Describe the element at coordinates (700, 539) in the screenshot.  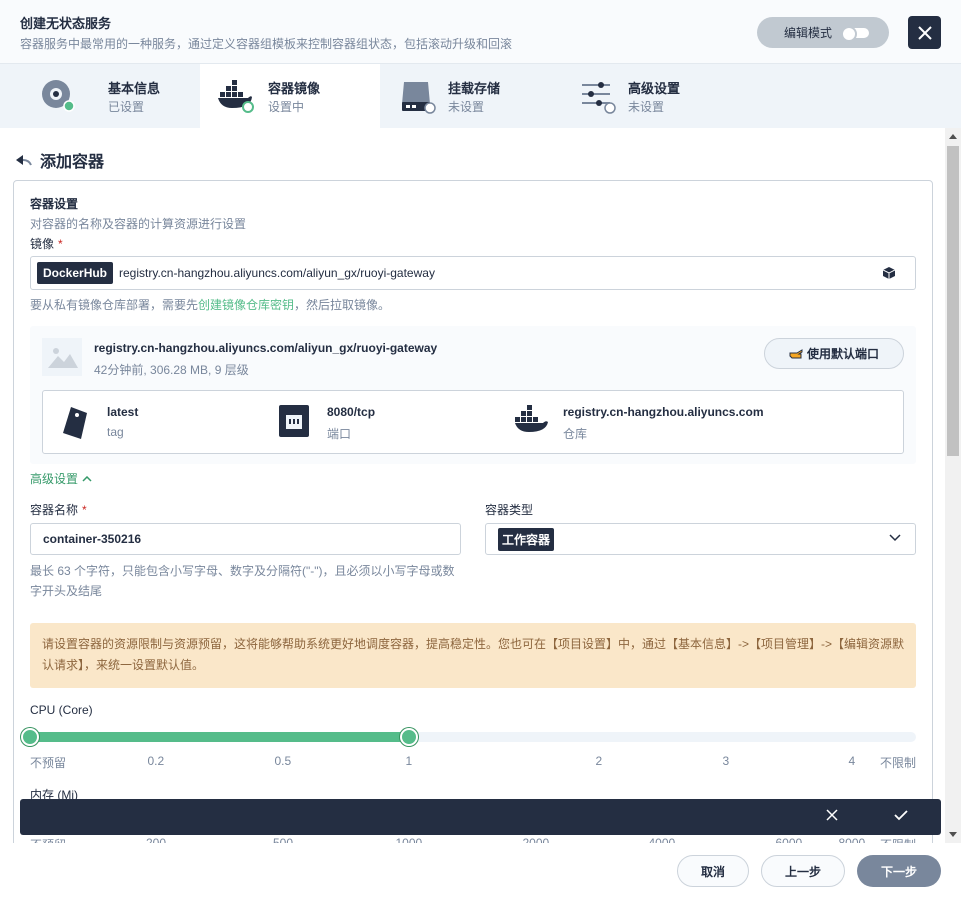
I see `container-type-select: 工作容器` at that location.